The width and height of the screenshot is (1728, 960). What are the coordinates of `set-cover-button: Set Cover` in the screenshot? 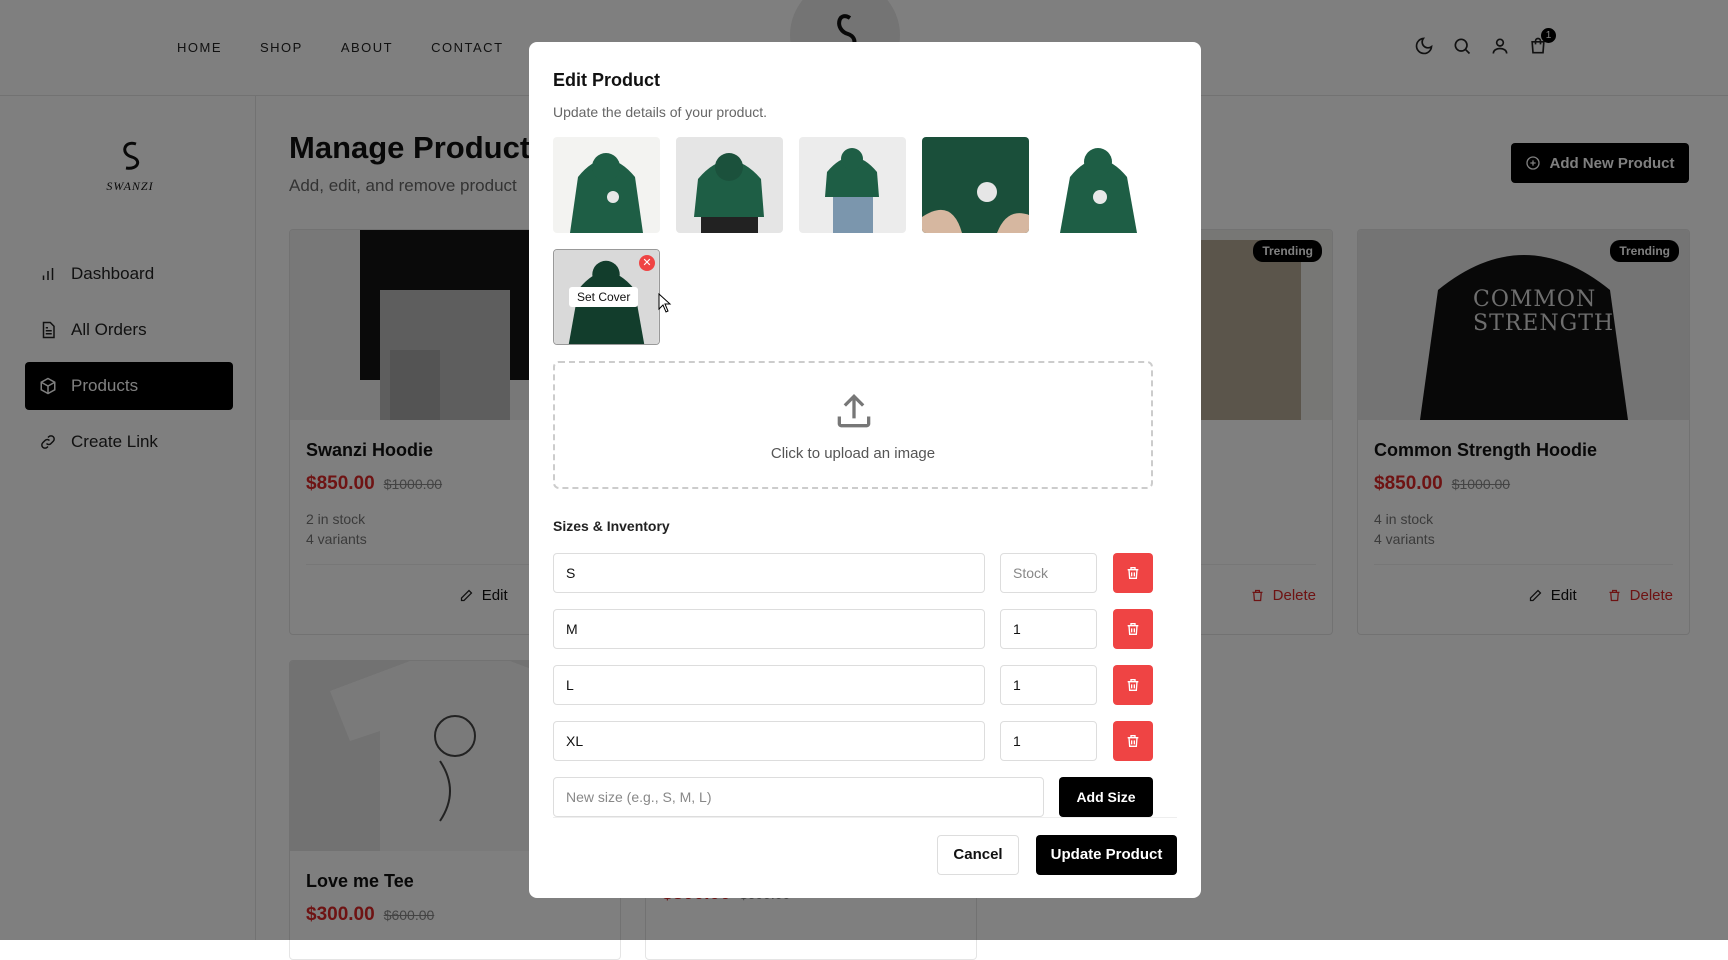 It's located at (604, 297).